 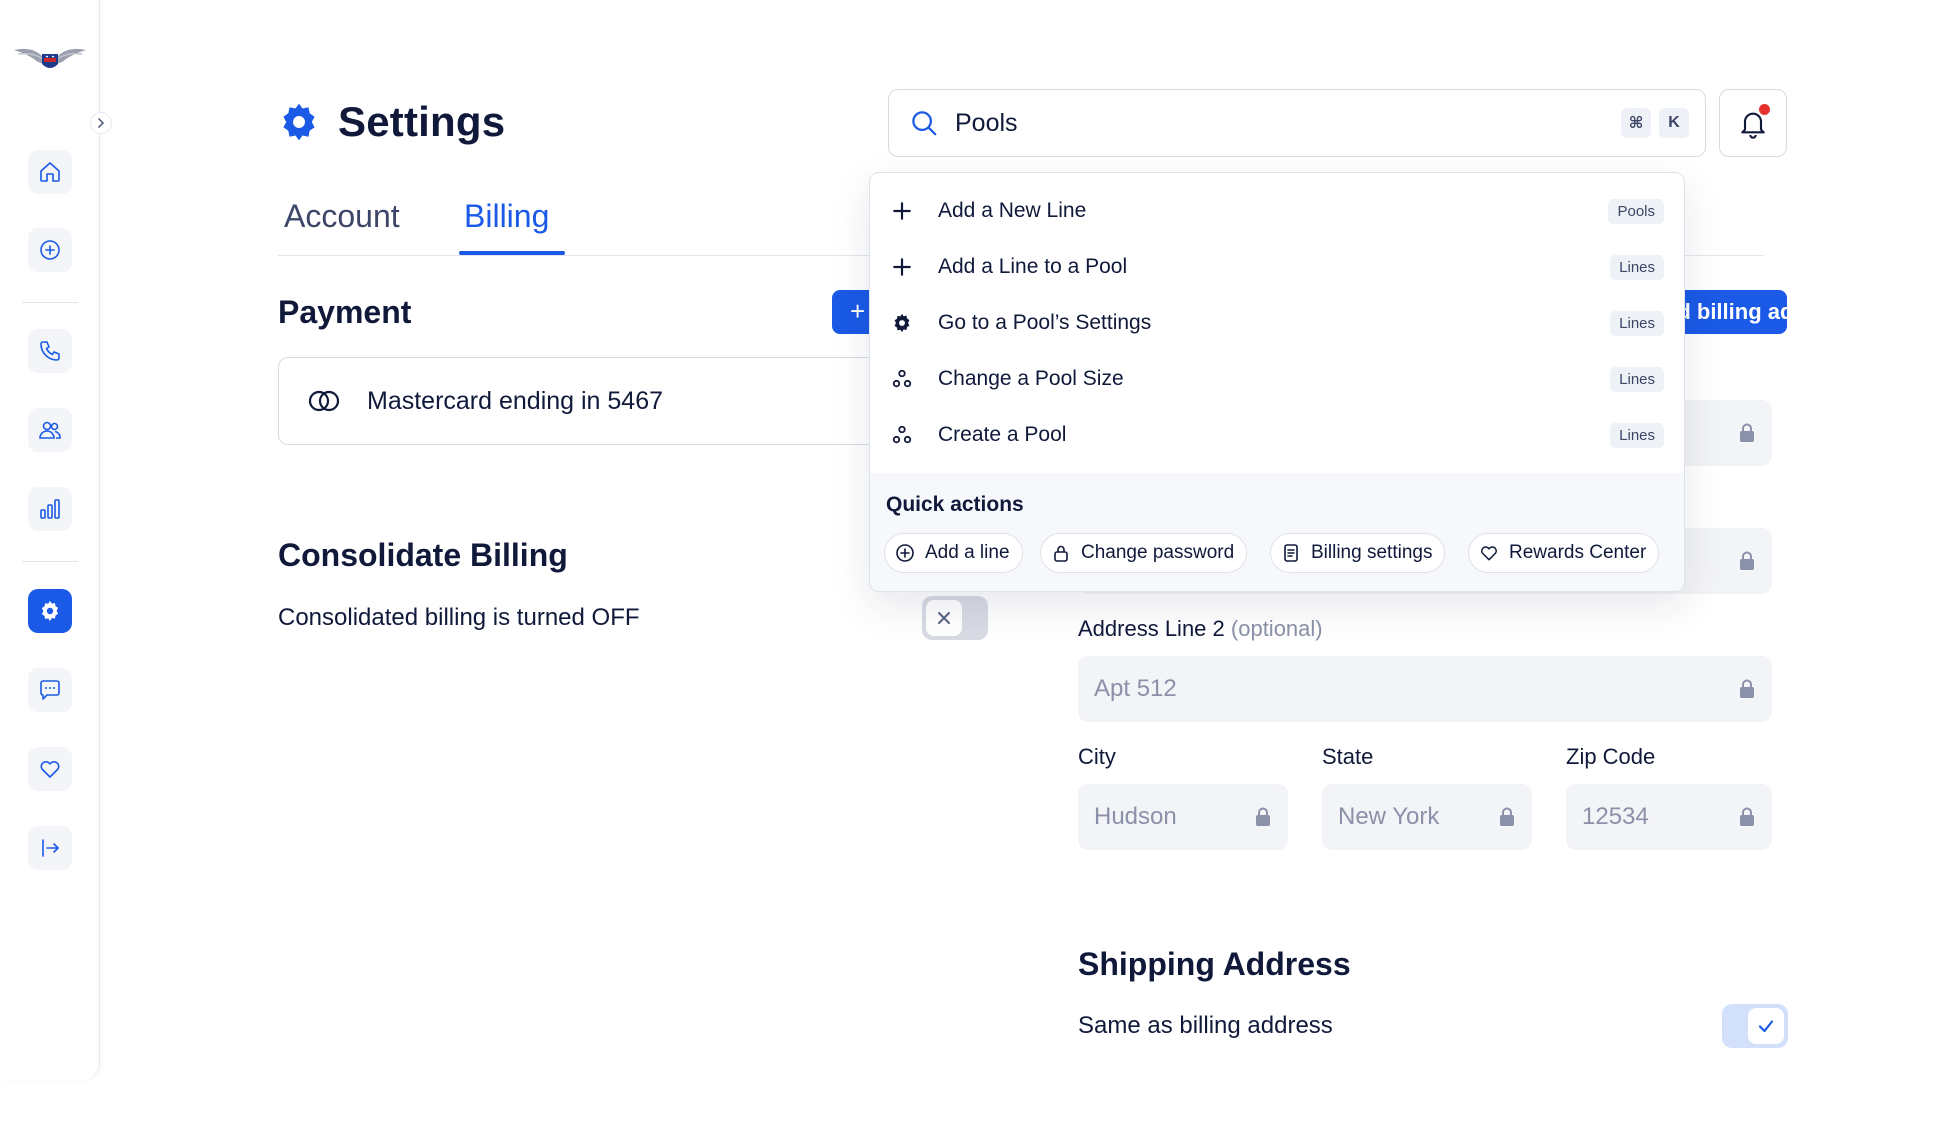 What do you see at coordinates (342, 216) in the screenshot?
I see `tab-account: Account` at bounding box center [342, 216].